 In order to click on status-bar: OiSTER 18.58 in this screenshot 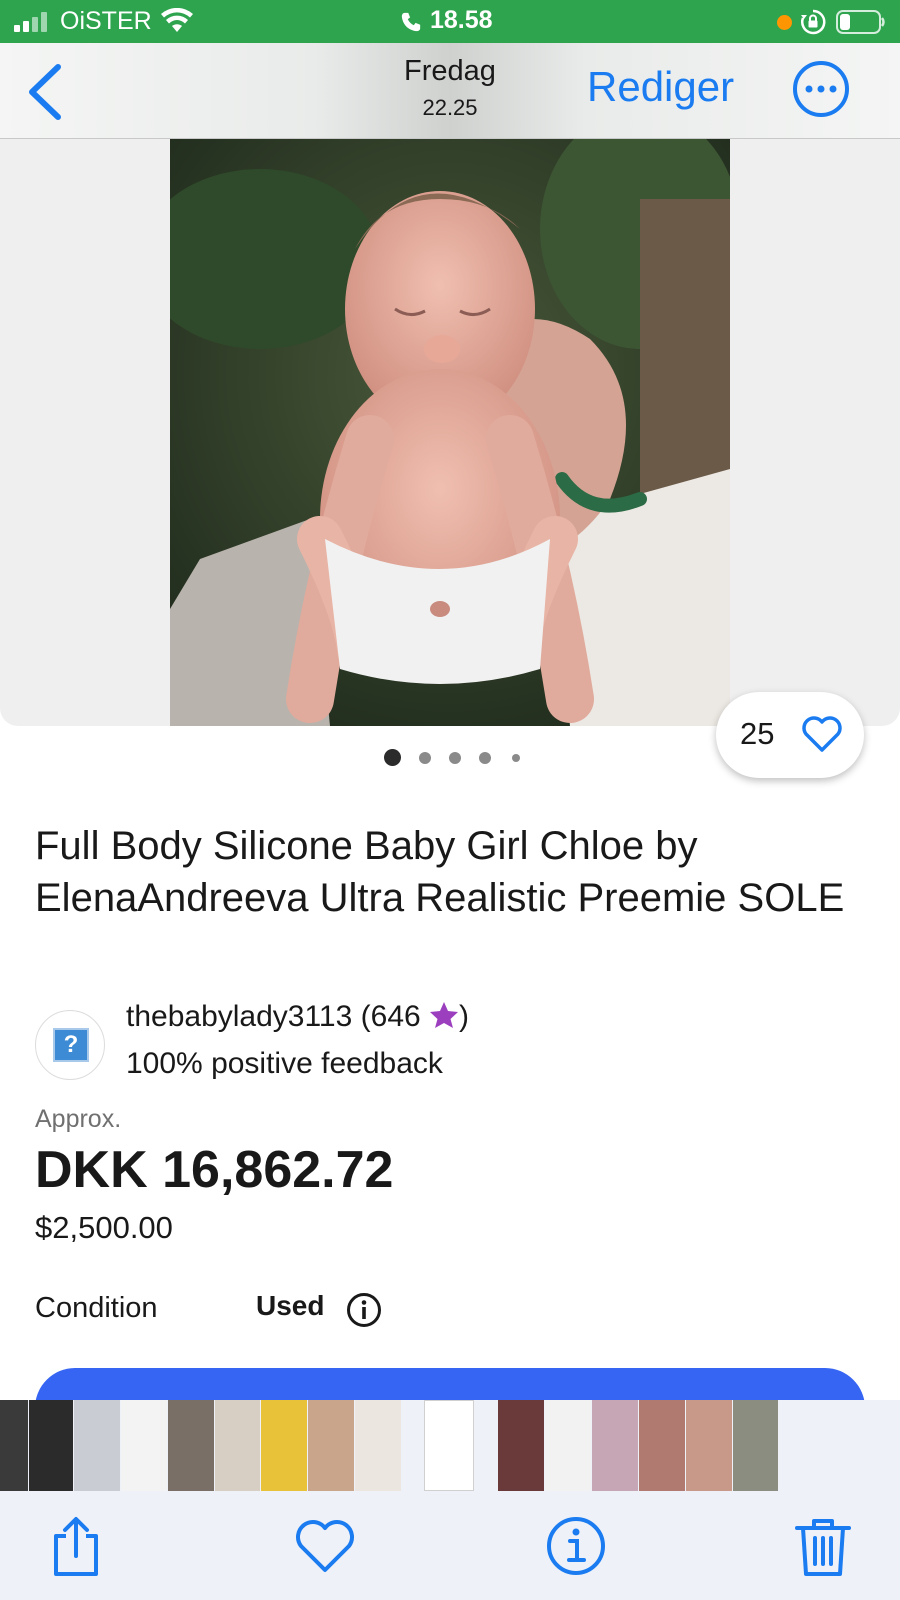, I will do `click(450, 21)`.